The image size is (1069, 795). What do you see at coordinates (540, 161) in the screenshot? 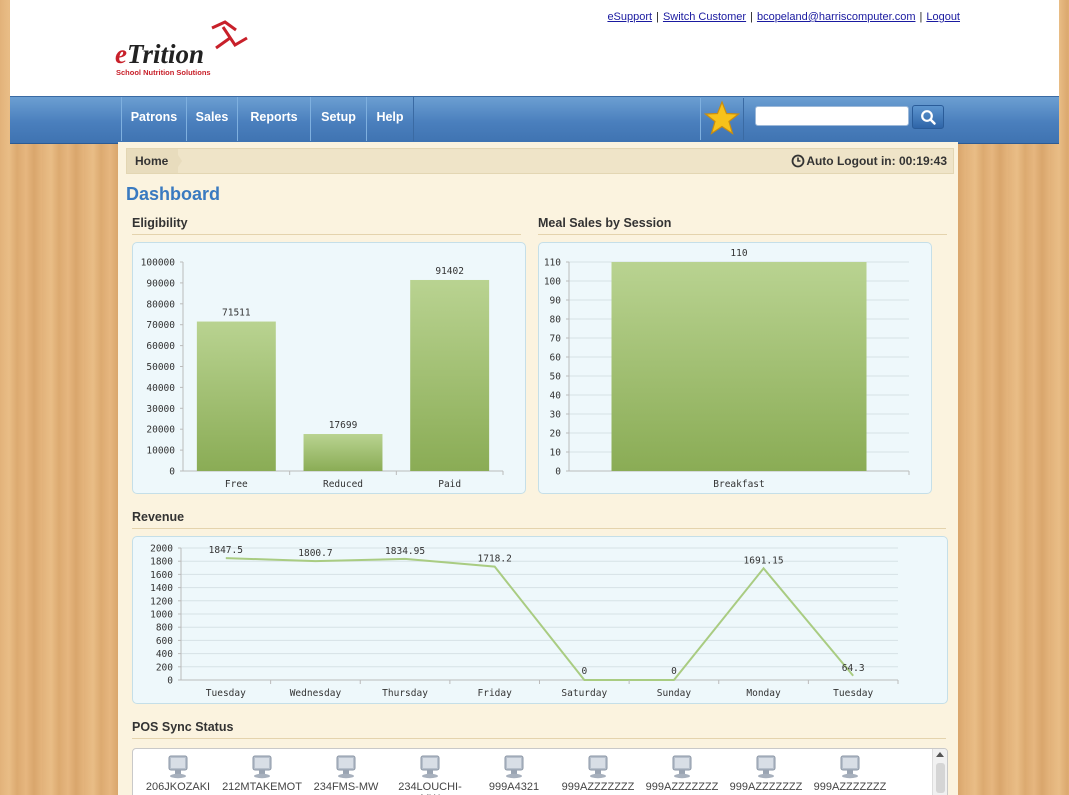
I see `breadcrumb: Home Auto Logout in: 00:19:43` at bounding box center [540, 161].